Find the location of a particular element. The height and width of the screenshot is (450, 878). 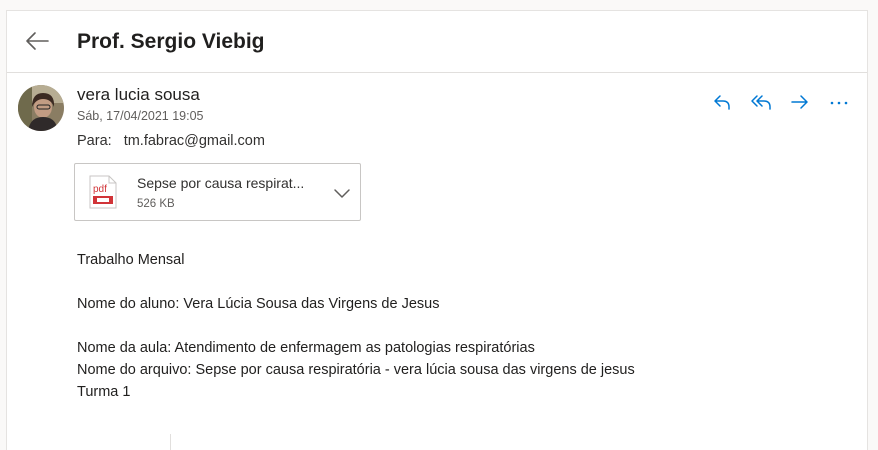

arrow-left-icon is located at coordinates (37, 41).